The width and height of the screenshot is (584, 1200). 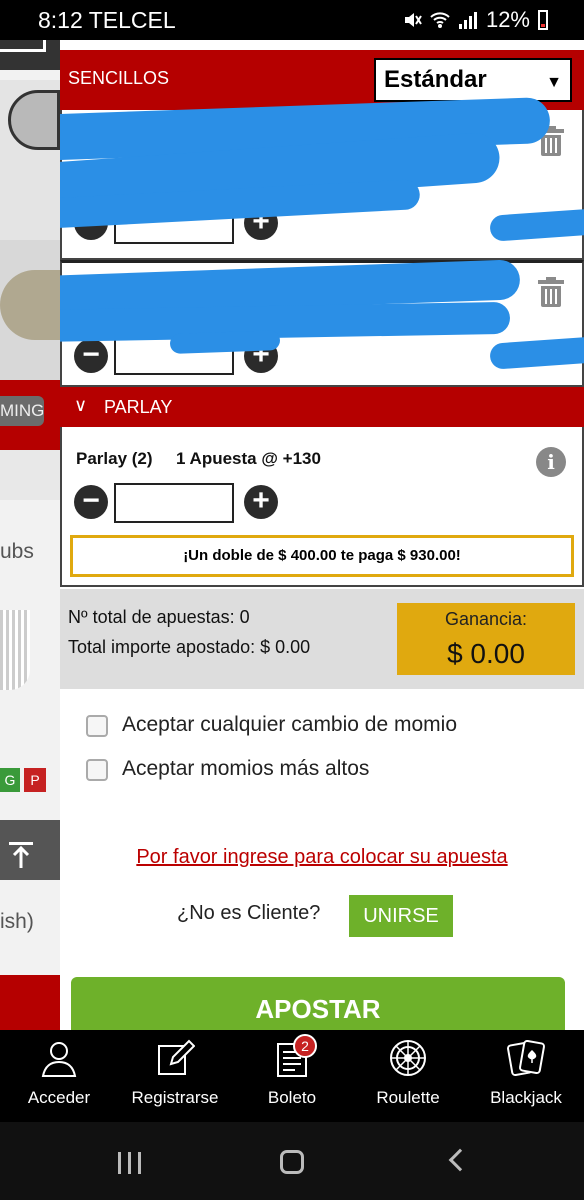 What do you see at coordinates (30, 535) in the screenshot?
I see `background-page: MING ubs G P ish)` at bounding box center [30, 535].